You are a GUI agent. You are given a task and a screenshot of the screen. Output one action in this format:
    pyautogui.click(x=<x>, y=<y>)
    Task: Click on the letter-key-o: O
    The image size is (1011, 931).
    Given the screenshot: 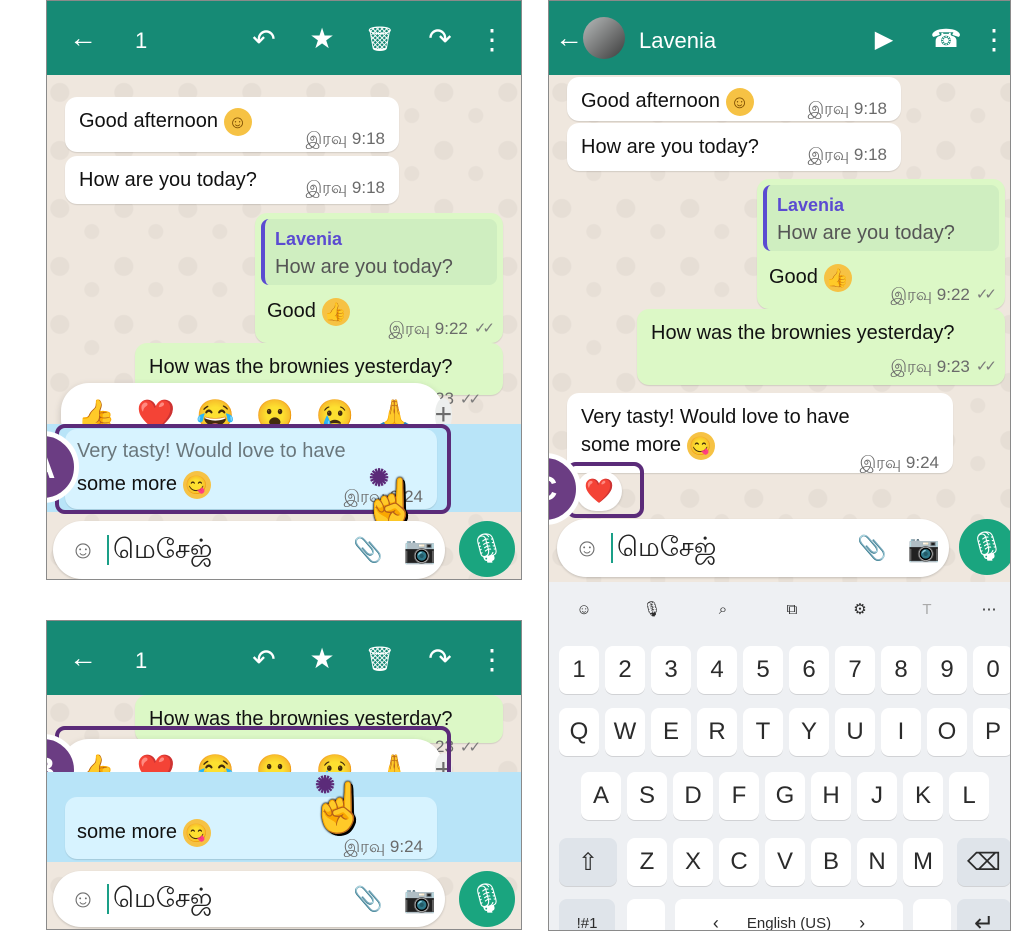 What is the action you would take?
    pyautogui.click(x=947, y=732)
    